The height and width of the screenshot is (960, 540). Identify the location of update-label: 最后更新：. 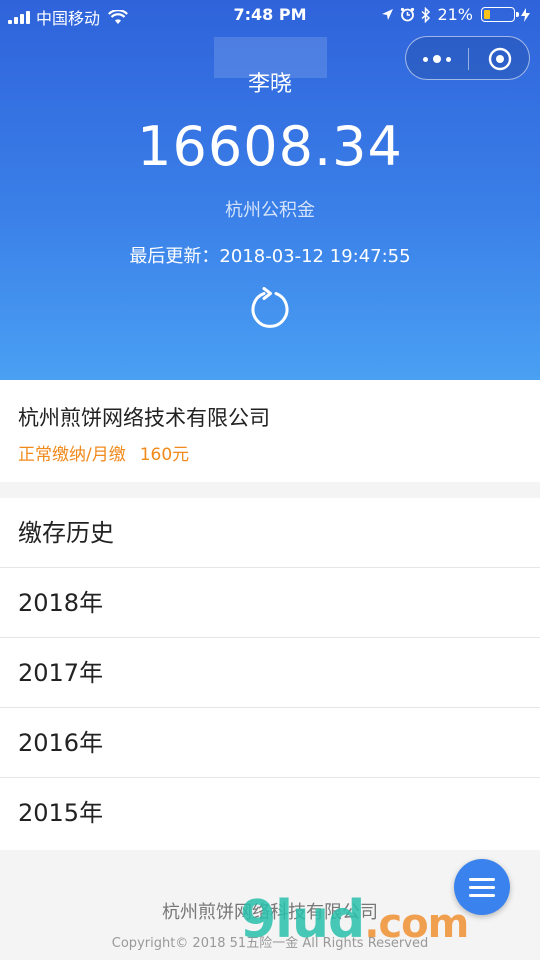
(174, 256).